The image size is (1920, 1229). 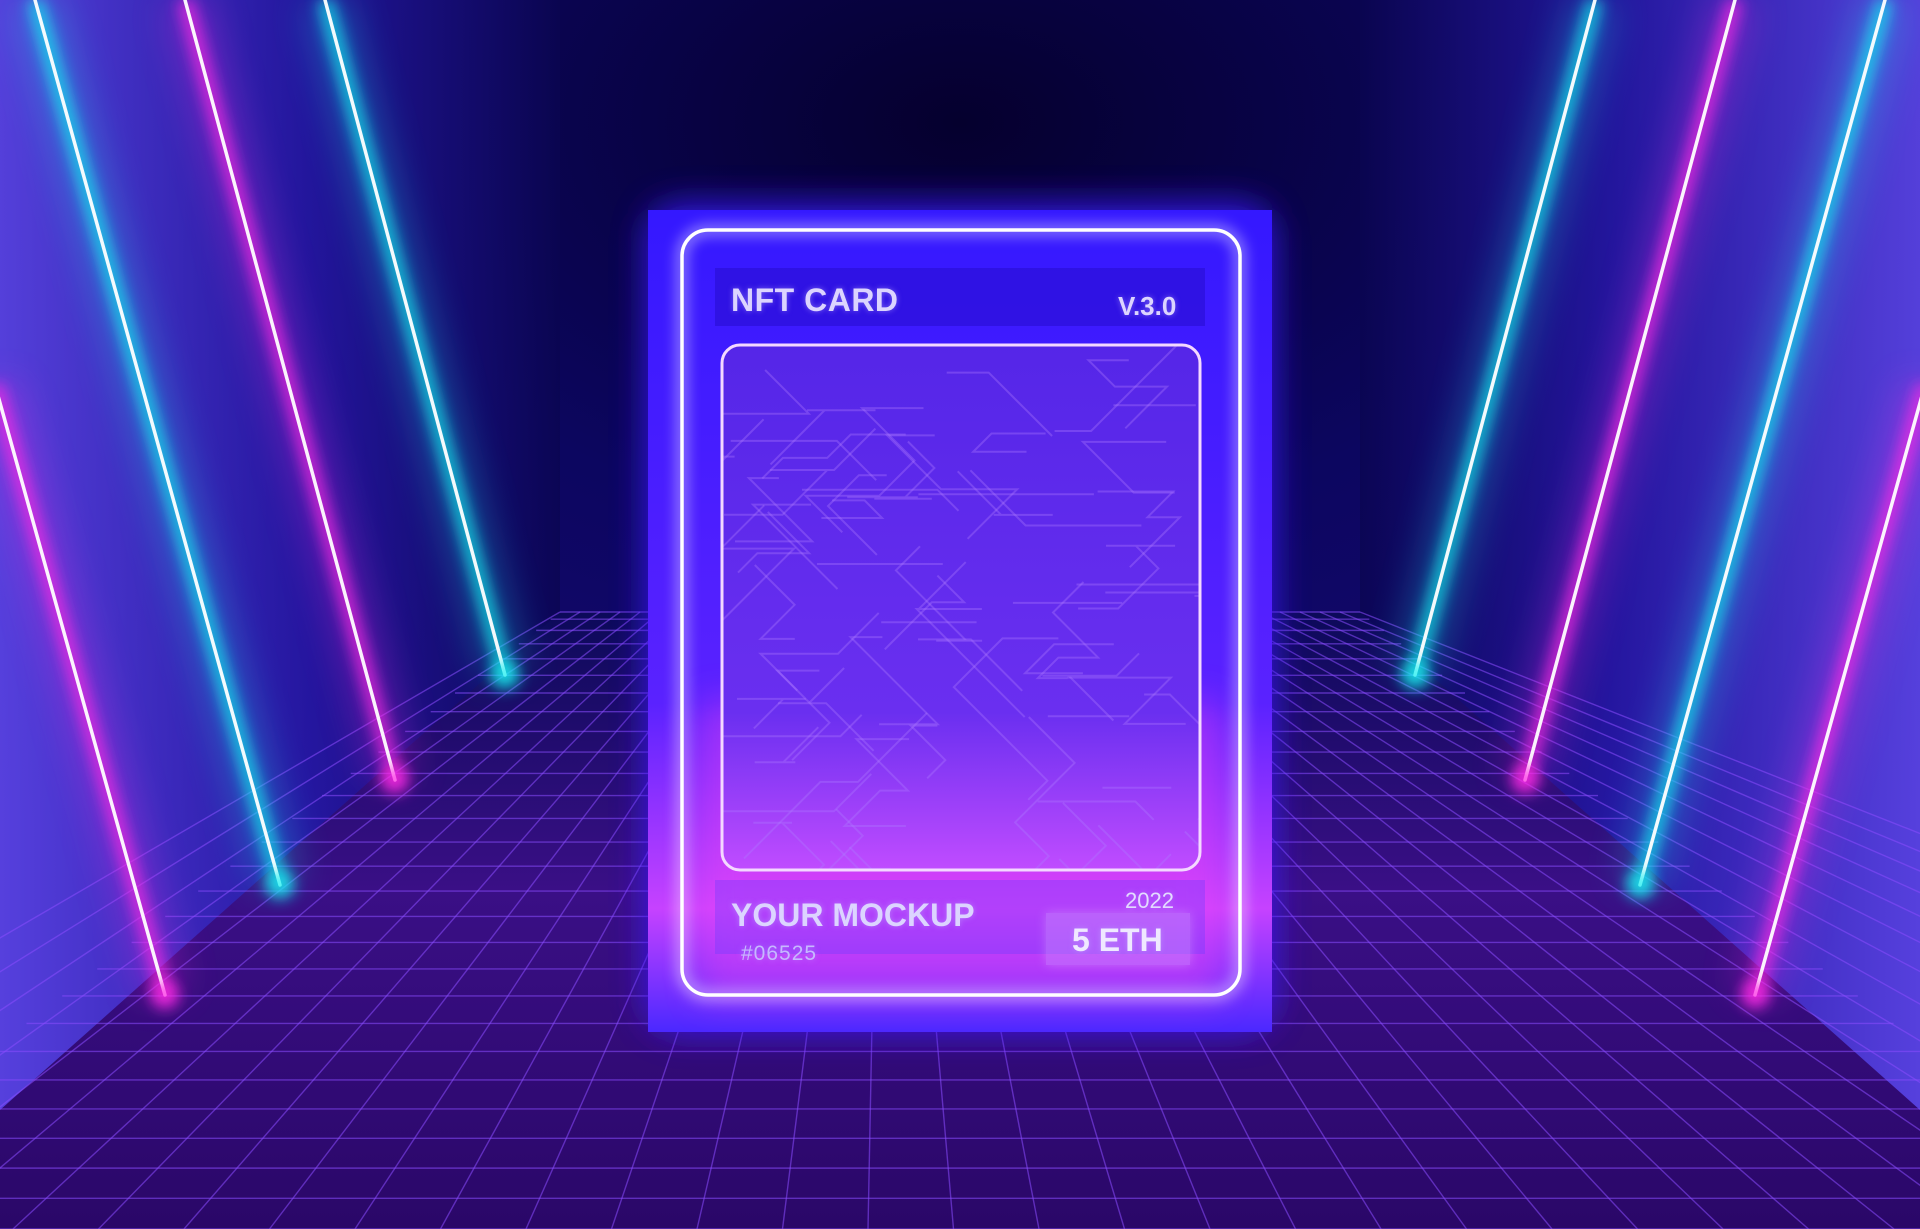 What do you see at coordinates (1149, 900) in the screenshot?
I see `card-year: 2022` at bounding box center [1149, 900].